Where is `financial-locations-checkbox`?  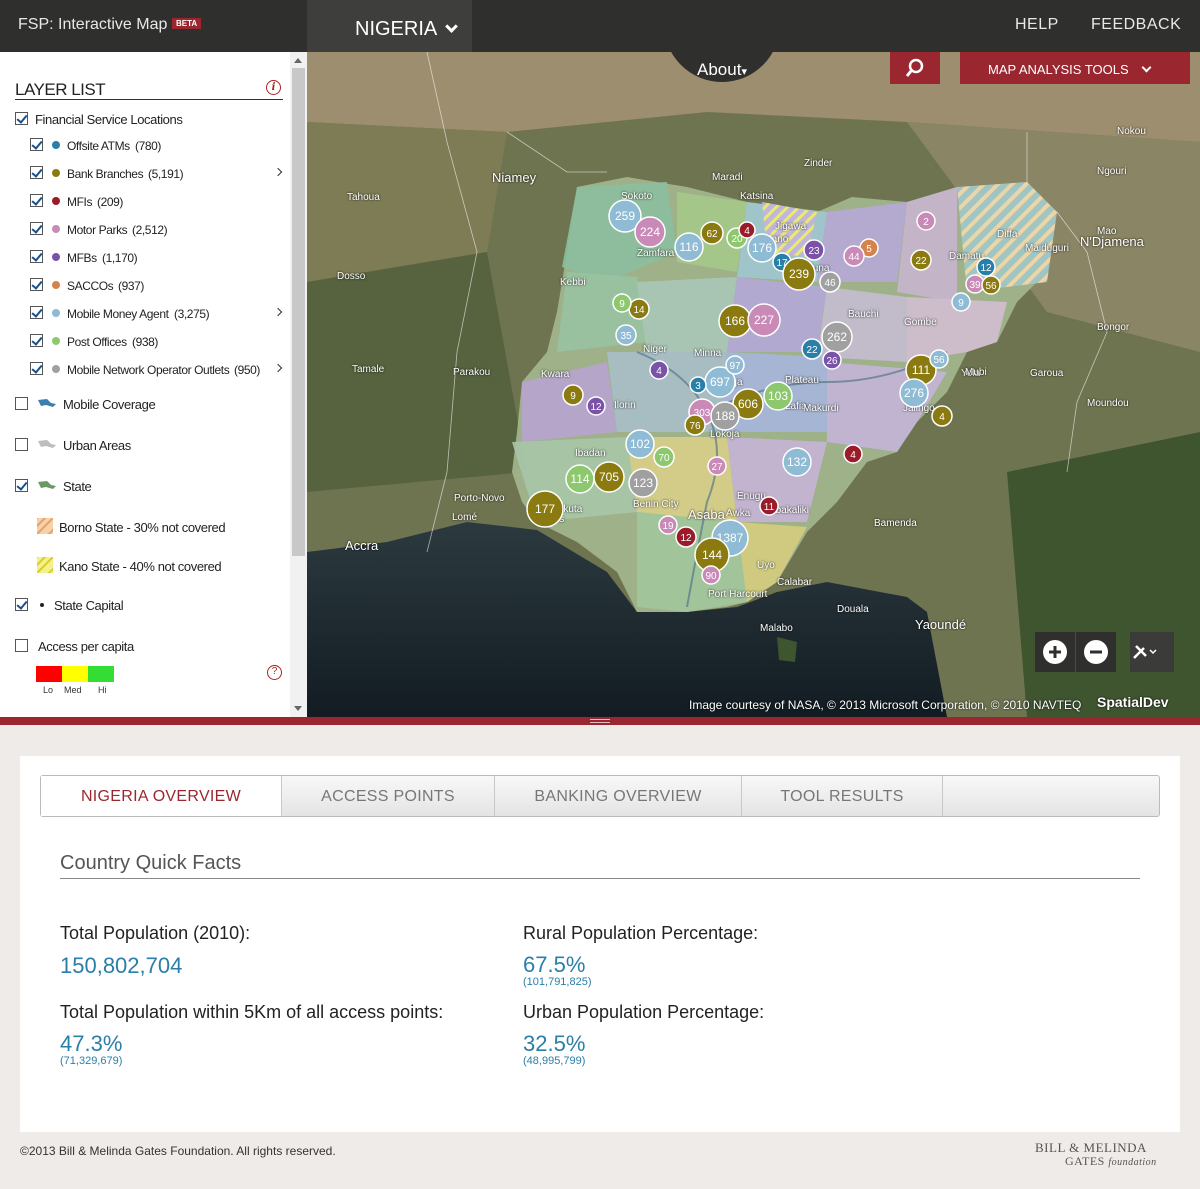
financial-locations-checkbox is located at coordinates (21, 118).